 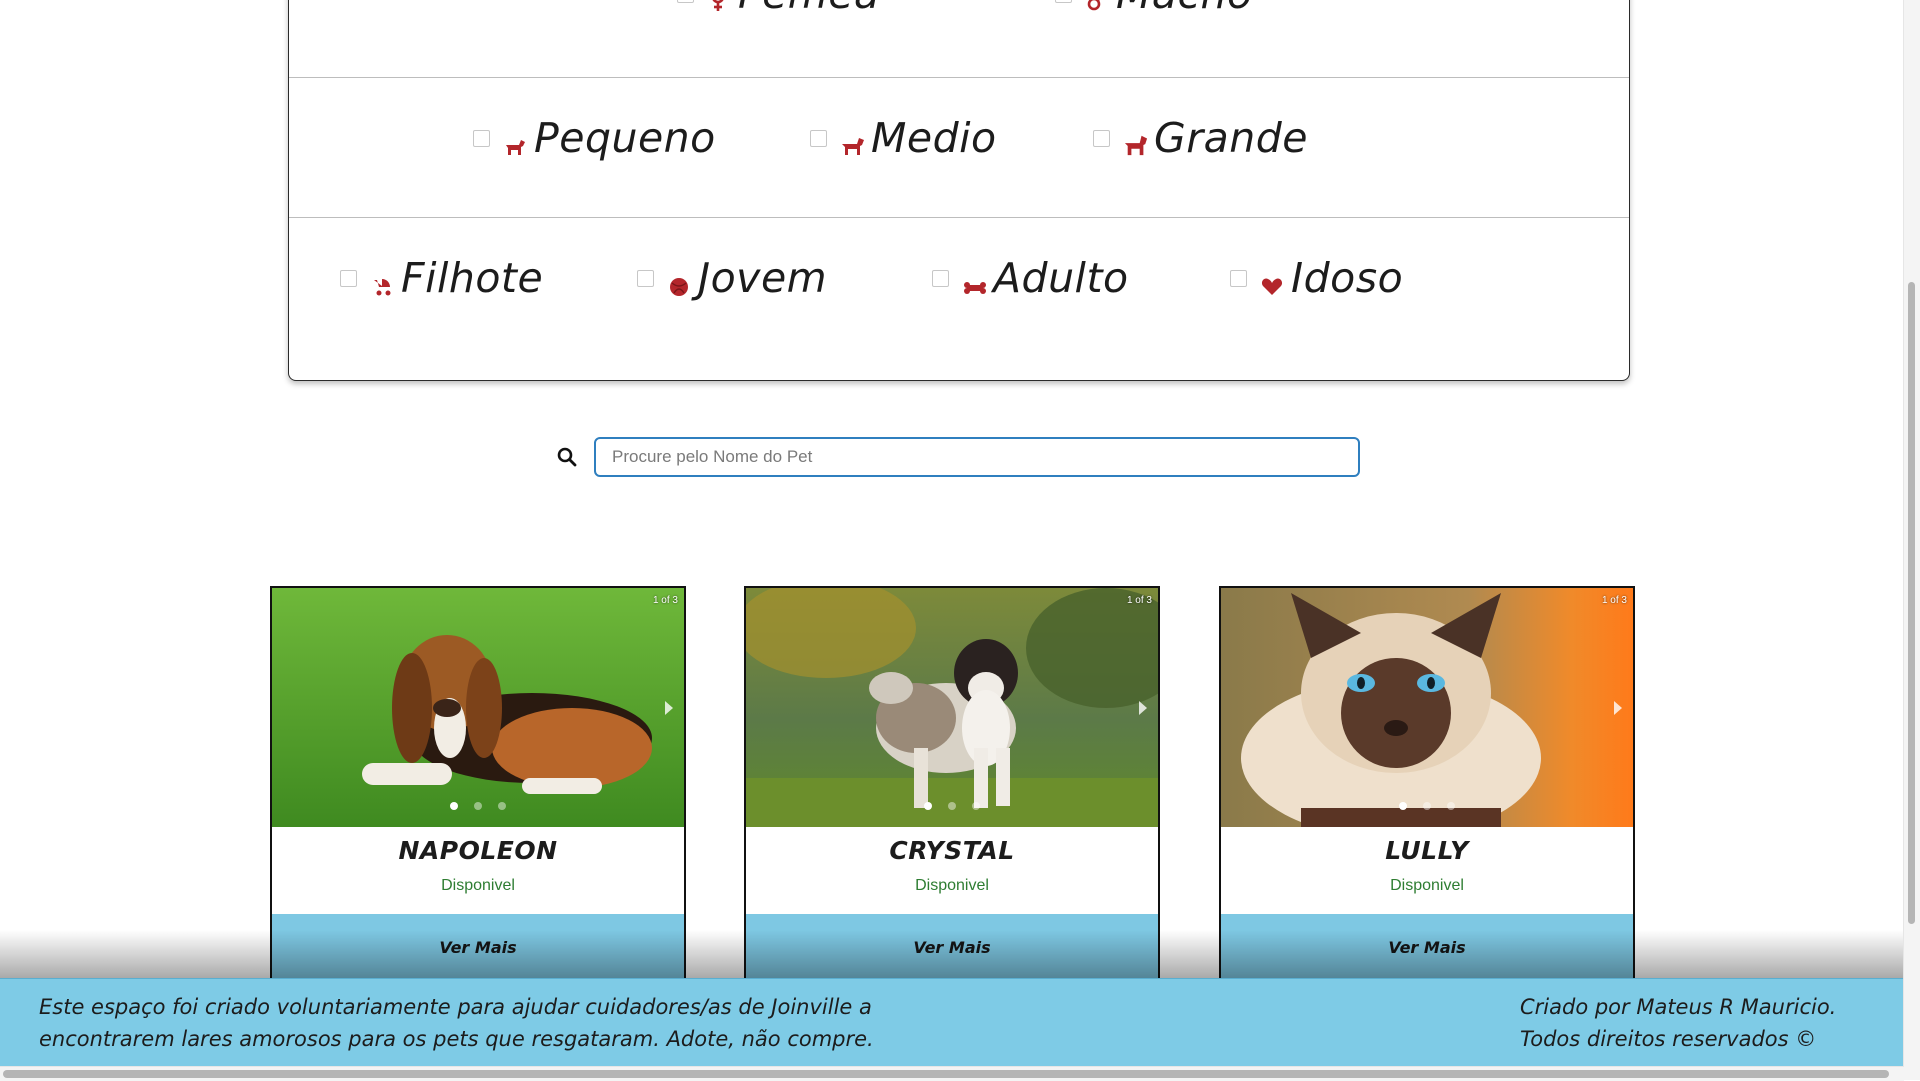 What do you see at coordinates (720, 6) in the screenshot?
I see `female-symbol-icon` at bounding box center [720, 6].